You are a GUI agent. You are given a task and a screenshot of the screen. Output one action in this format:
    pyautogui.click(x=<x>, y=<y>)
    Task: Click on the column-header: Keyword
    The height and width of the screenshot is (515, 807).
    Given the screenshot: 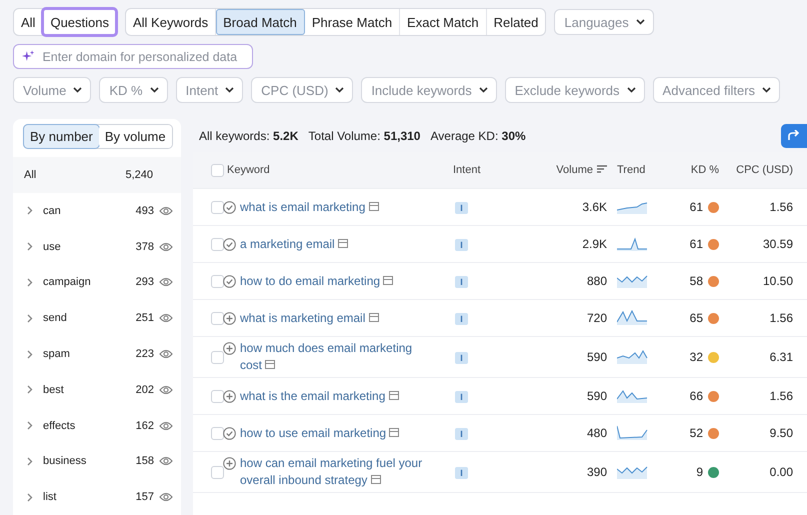 What is the action you would take?
    pyautogui.click(x=336, y=170)
    